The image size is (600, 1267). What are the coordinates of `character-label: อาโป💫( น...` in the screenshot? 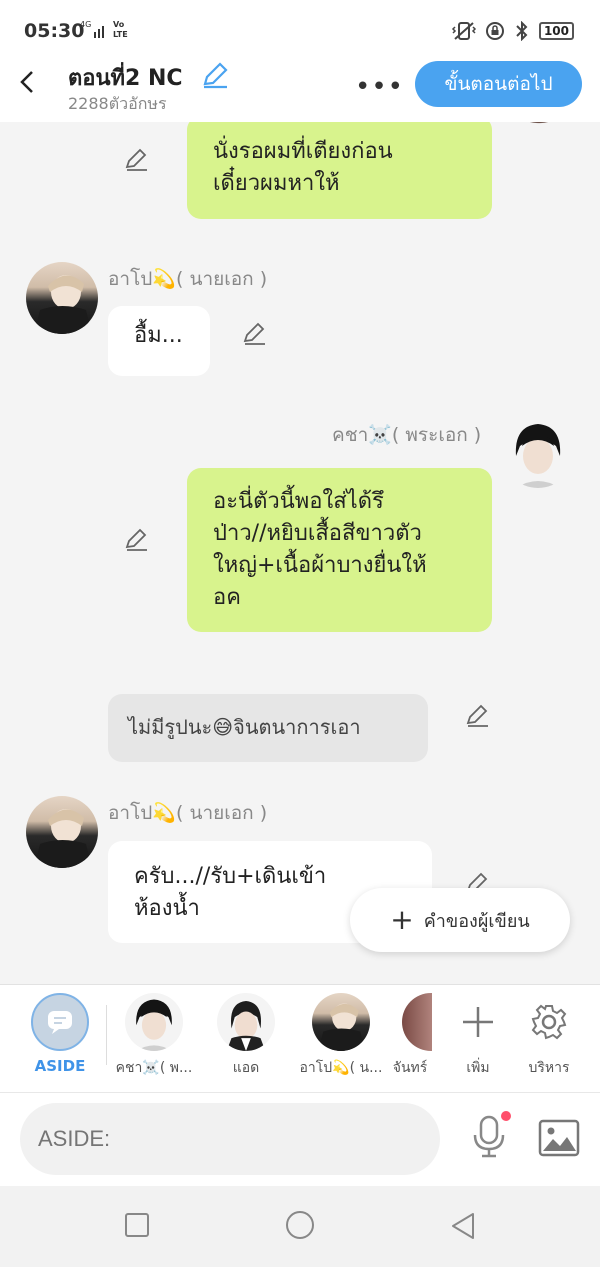 It's located at (341, 1068).